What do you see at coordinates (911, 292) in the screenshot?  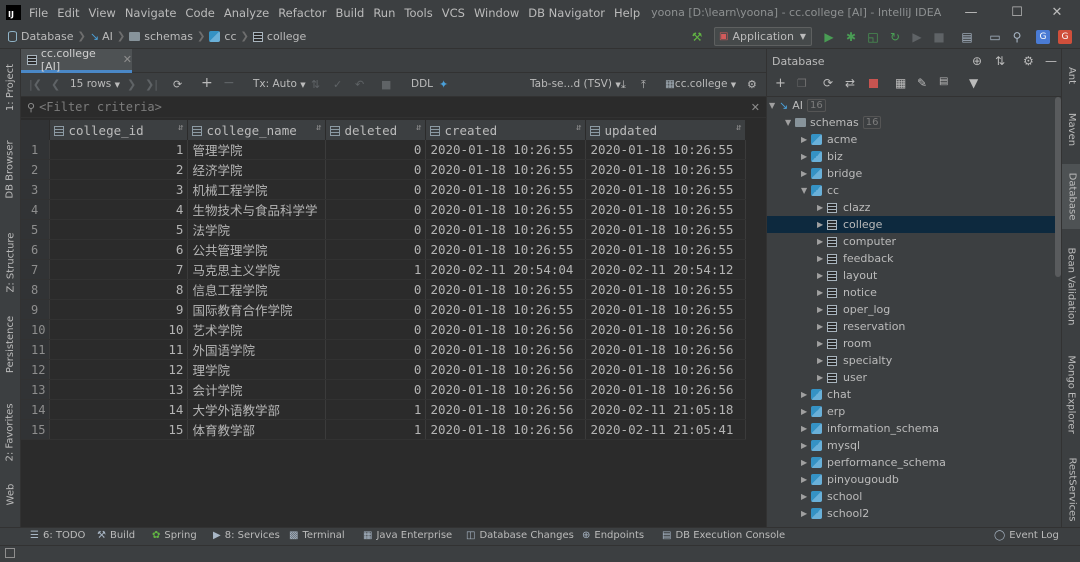 I see `tree-item-notice: ▶ notice` at bounding box center [911, 292].